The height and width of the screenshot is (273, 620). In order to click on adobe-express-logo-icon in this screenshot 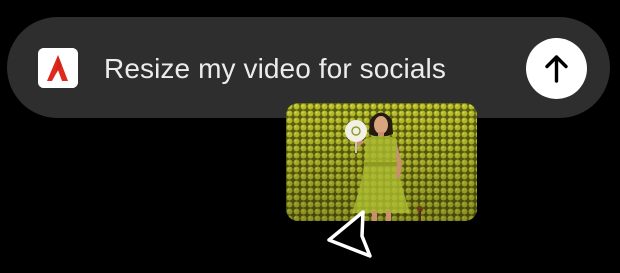, I will do `click(58, 68)`.